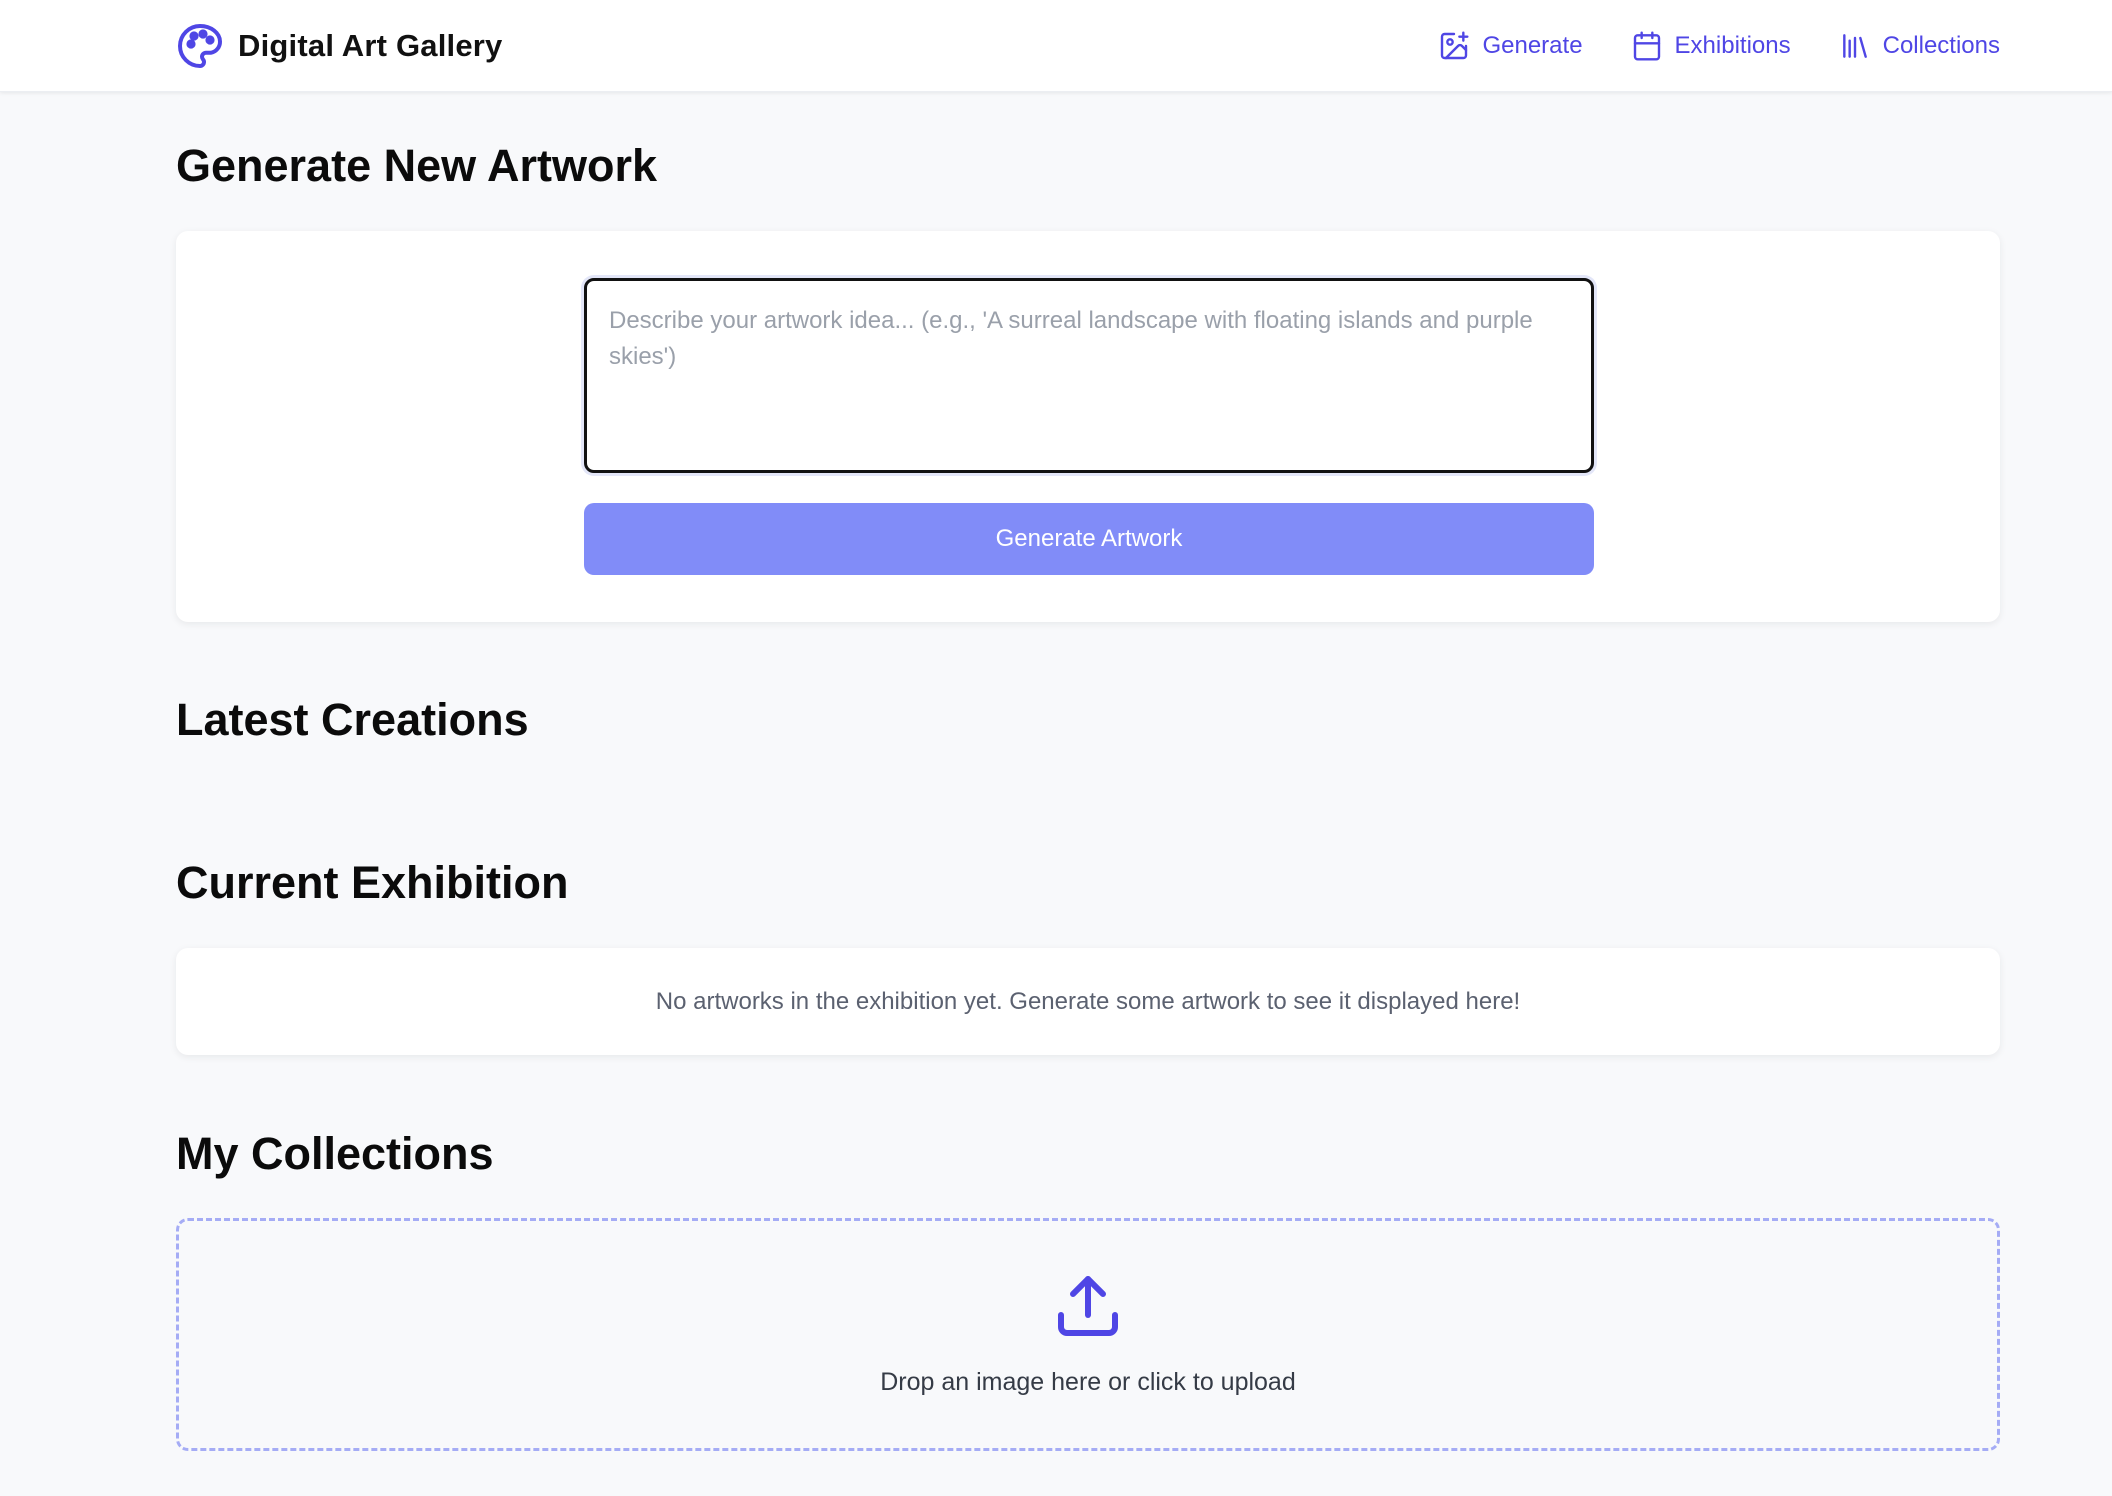 Image resolution: width=2112 pixels, height=1496 pixels. Describe the element at coordinates (1089, 375) in the screenshot. I see `artwork-prompt-input` at that location.